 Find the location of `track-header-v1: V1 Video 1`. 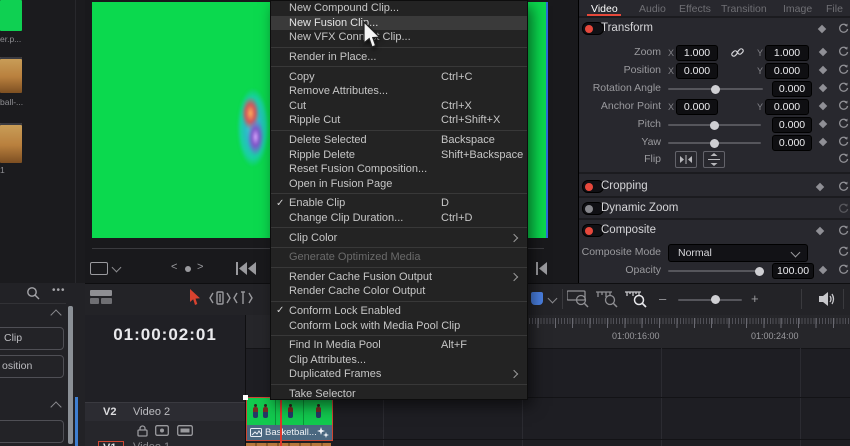

track-header-v1: V1 Video 1 is located at coordinates (165, 443).